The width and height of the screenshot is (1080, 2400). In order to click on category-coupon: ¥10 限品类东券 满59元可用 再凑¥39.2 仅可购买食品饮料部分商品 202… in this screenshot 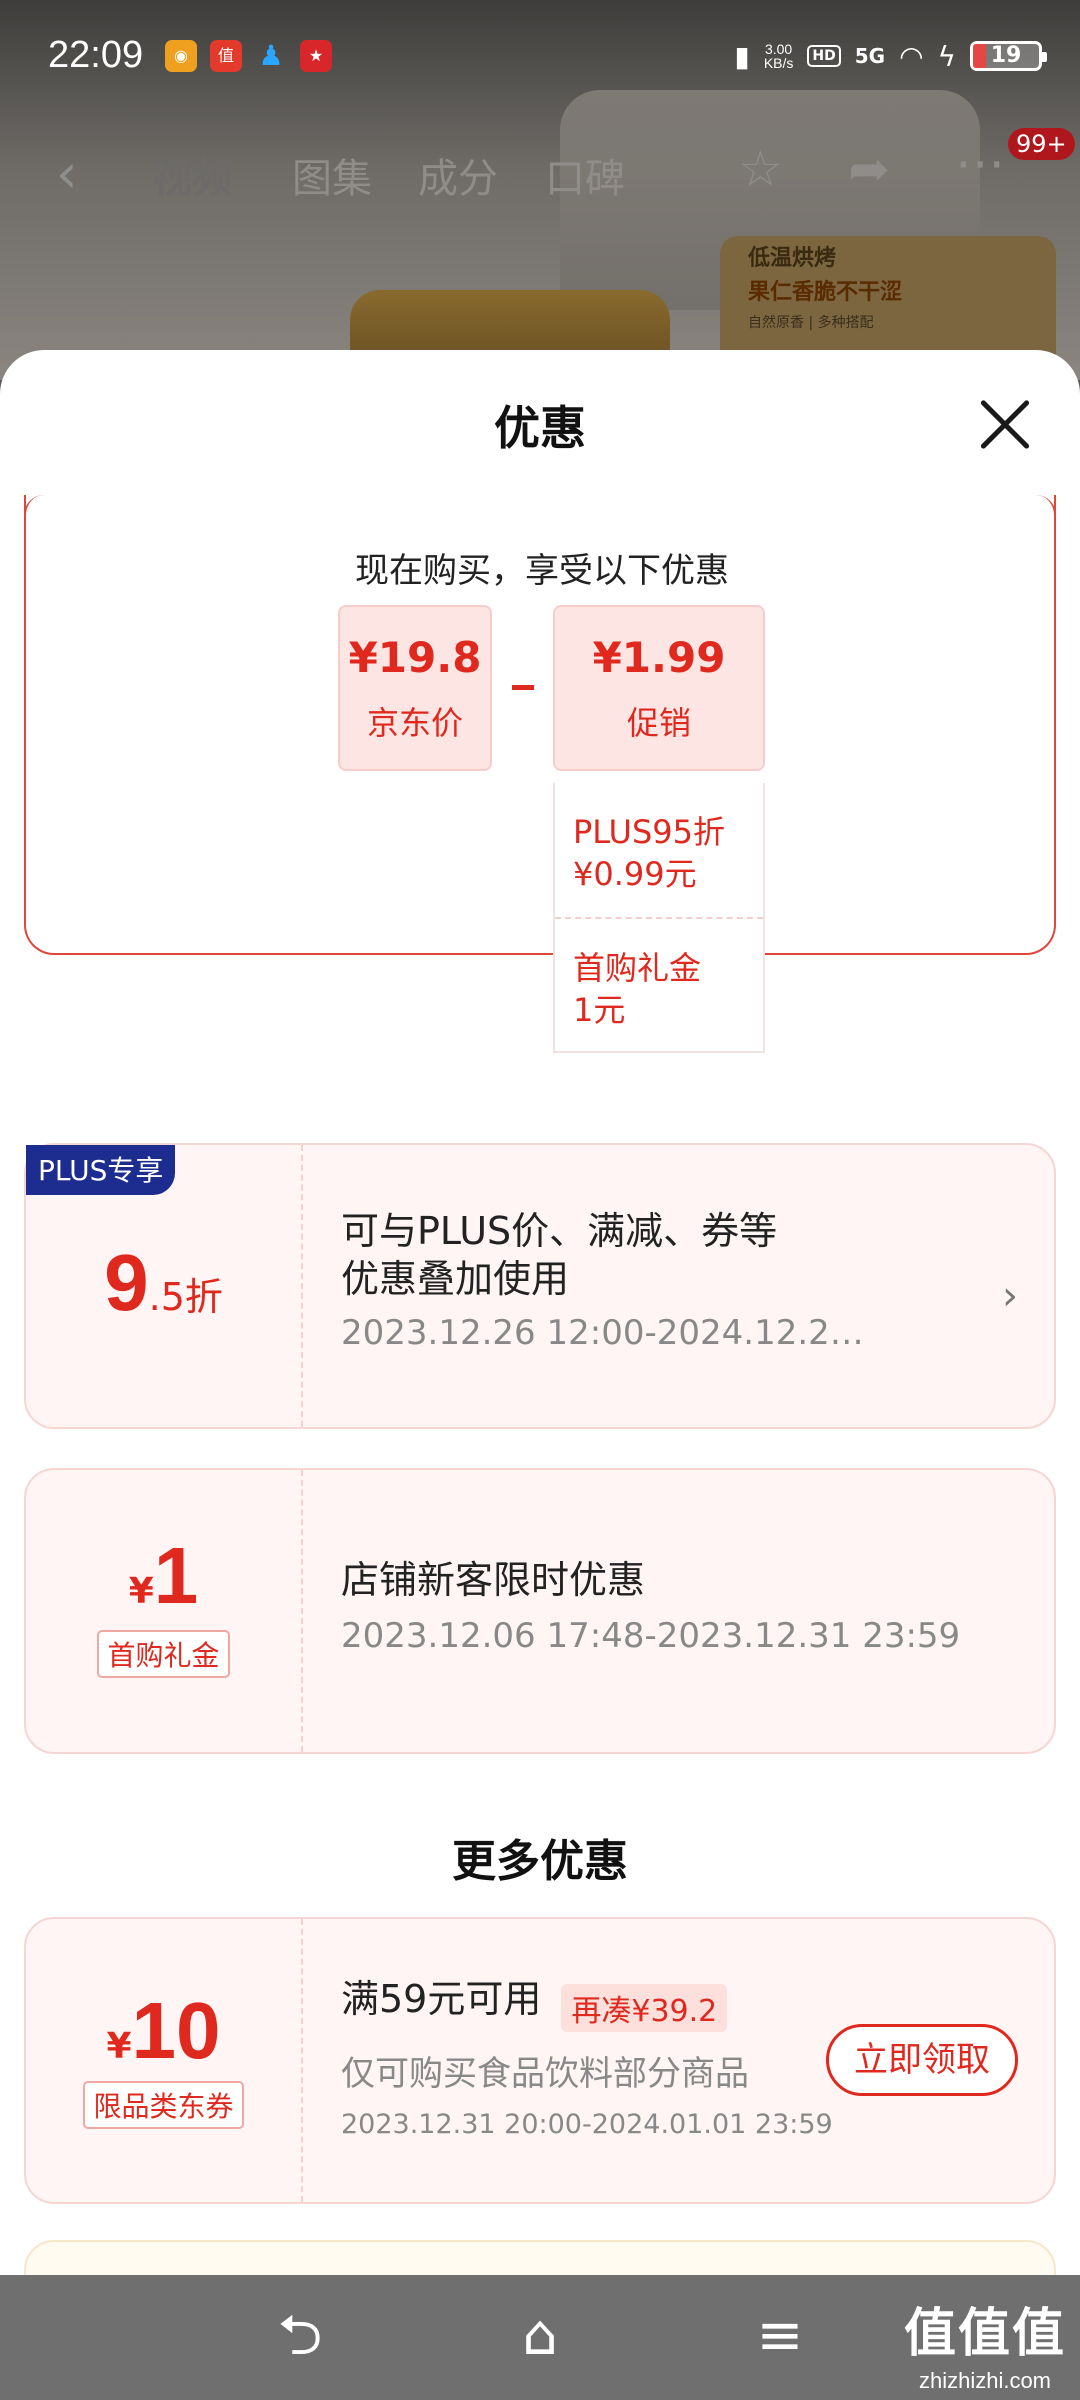, I will do `click(540, 2060)`.